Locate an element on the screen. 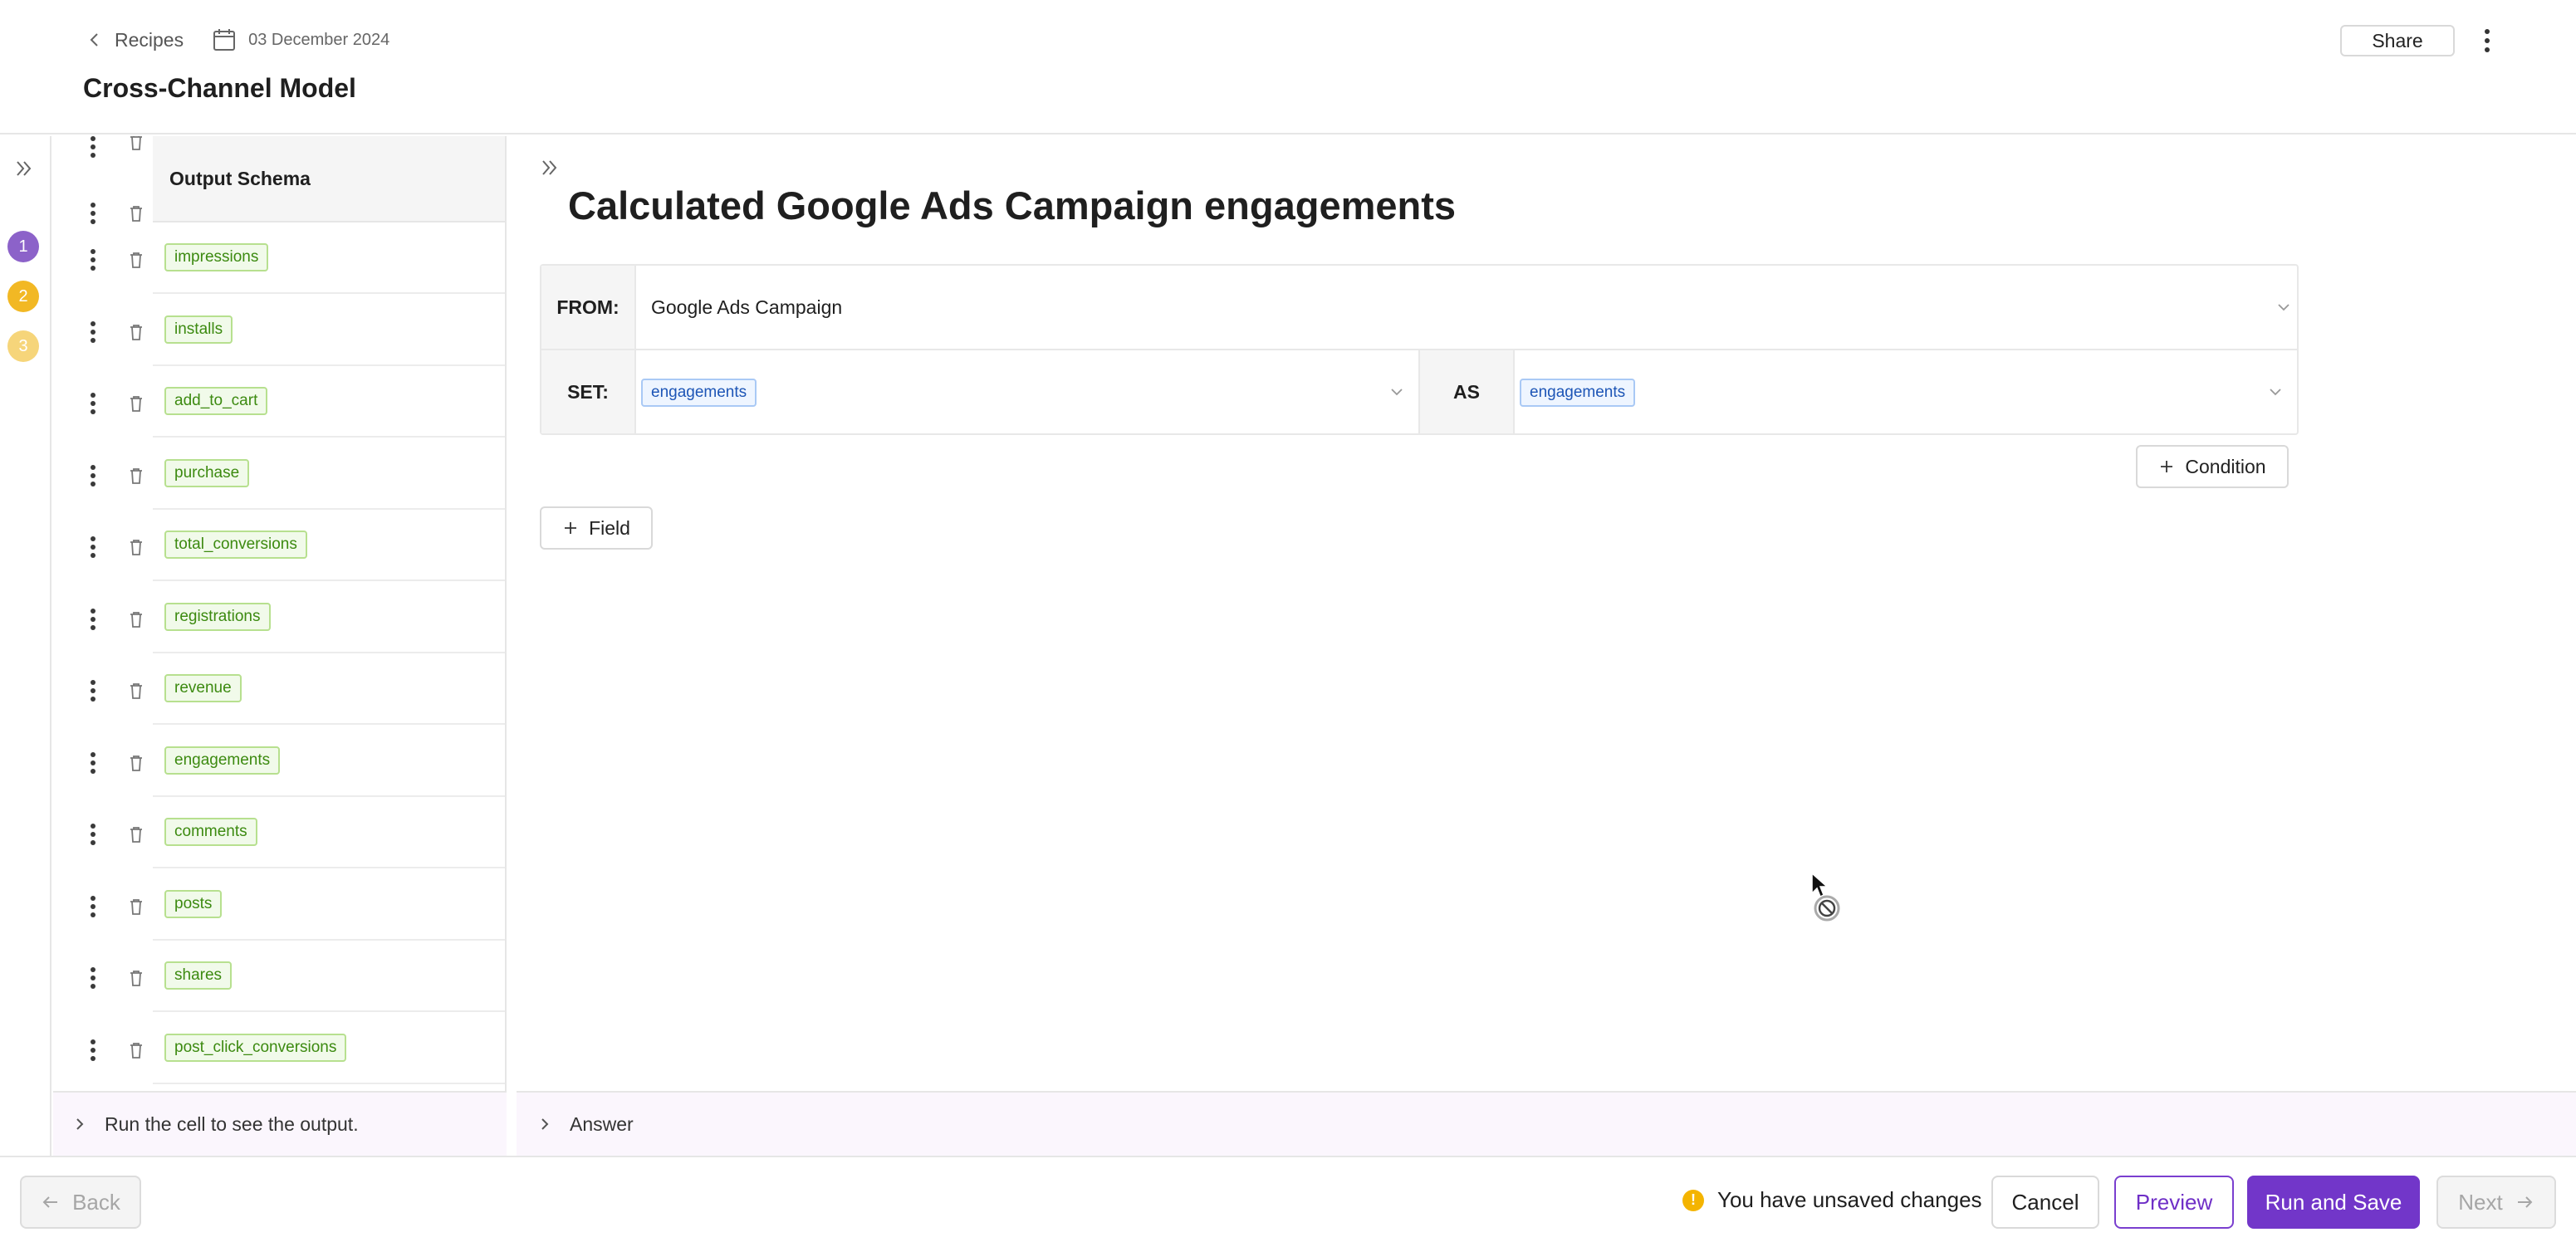 This screenshot has height=1242, width=2576. breadcrumb: Recipes 03 December 2024 is located at coordinates (238, 40).